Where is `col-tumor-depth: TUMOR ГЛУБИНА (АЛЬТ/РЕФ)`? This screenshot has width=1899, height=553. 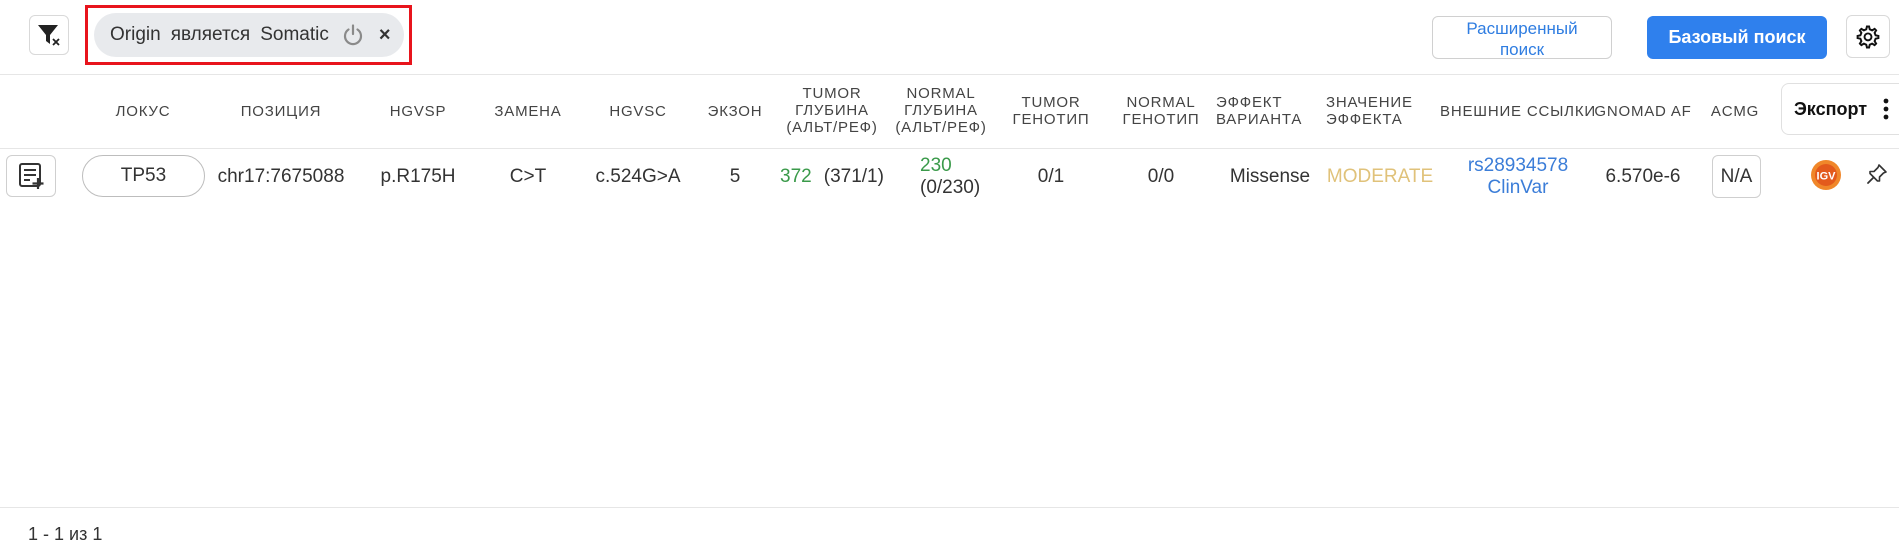
col-tumor-depth: TUMOR ГЛУБИНА (АЛЬТ/РЕФ) is located at coordinates (831, 110).